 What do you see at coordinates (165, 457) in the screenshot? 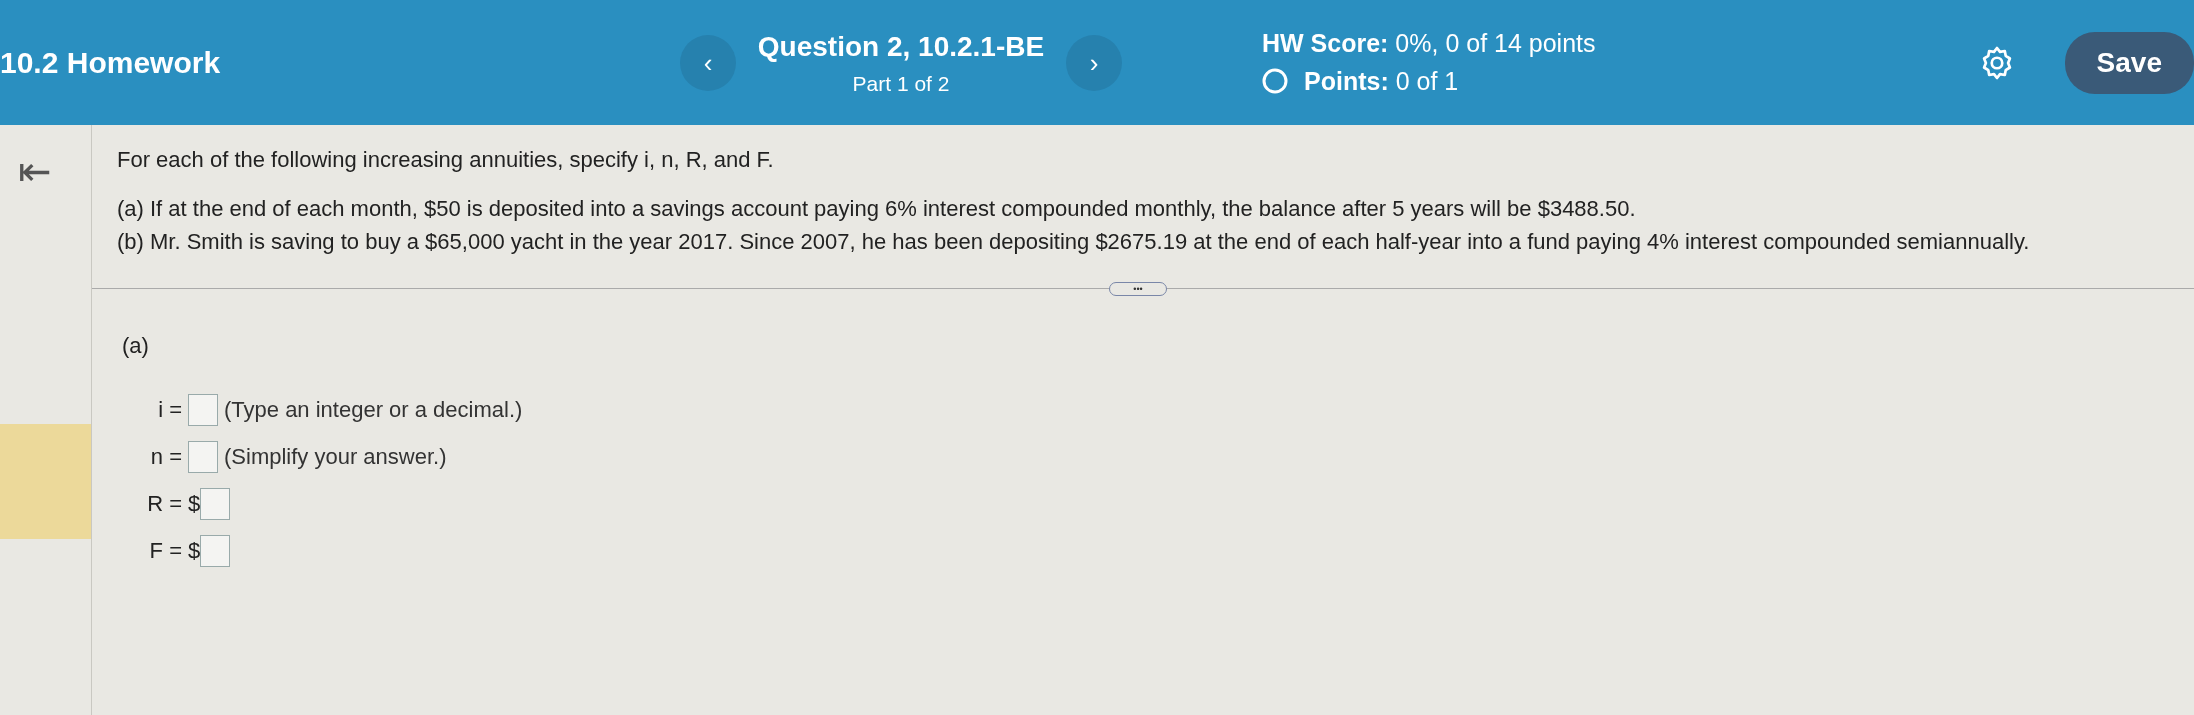
I see `variable-label: n =` at bounding box center [165, 457].